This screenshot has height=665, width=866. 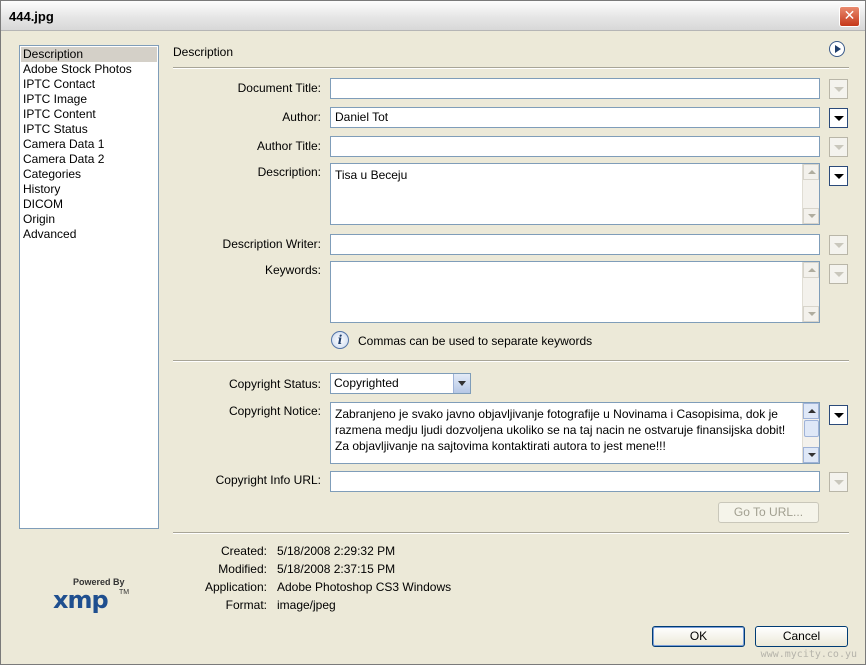 I want to click on keywords-menu-icon, so click(x=838, y=274).